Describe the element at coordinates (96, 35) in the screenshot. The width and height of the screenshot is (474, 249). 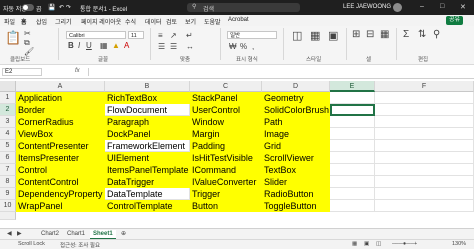
I see `font-name-select: Calibri` at that location.